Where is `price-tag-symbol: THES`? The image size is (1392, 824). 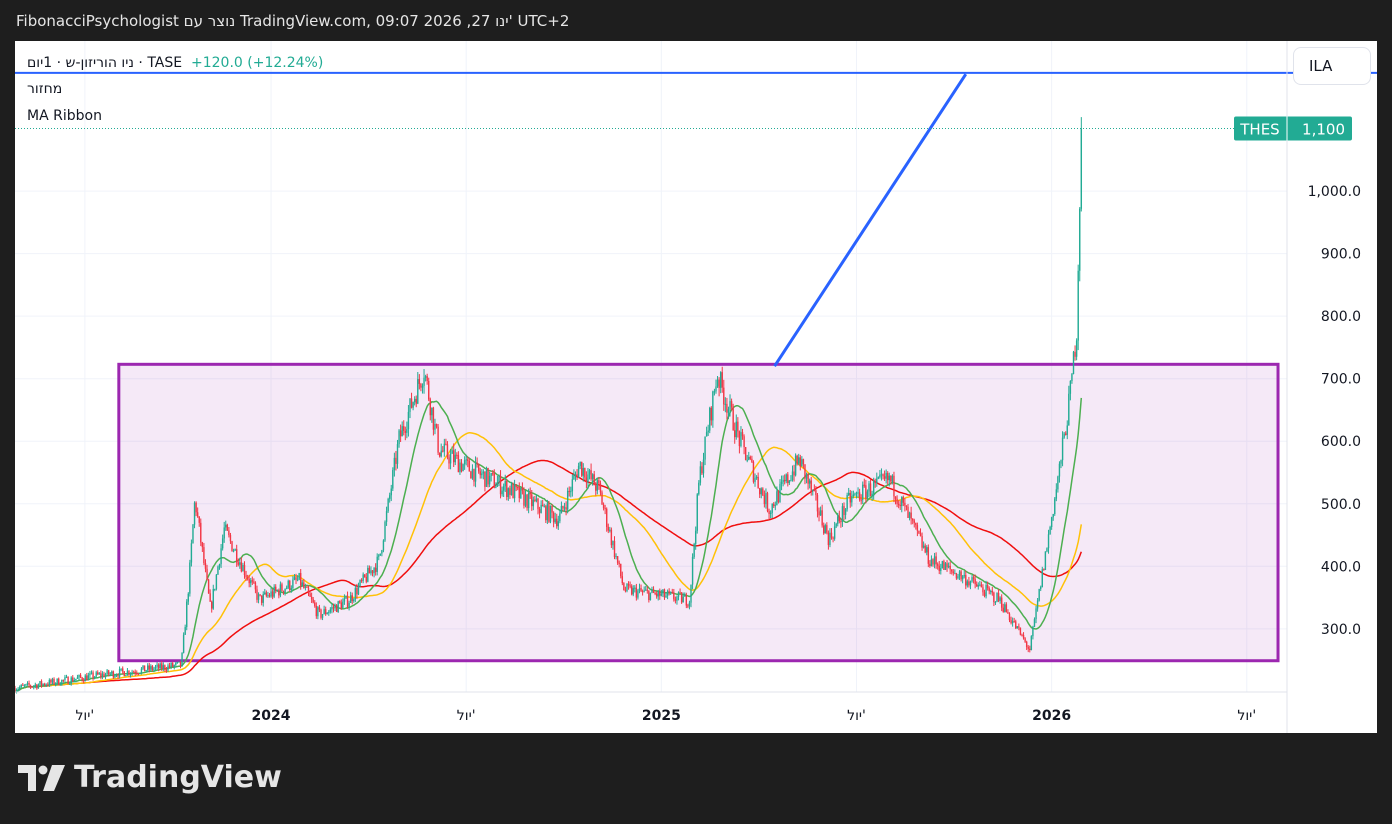
price-tag-symbol: THES is located at coordinates (1259, 130).